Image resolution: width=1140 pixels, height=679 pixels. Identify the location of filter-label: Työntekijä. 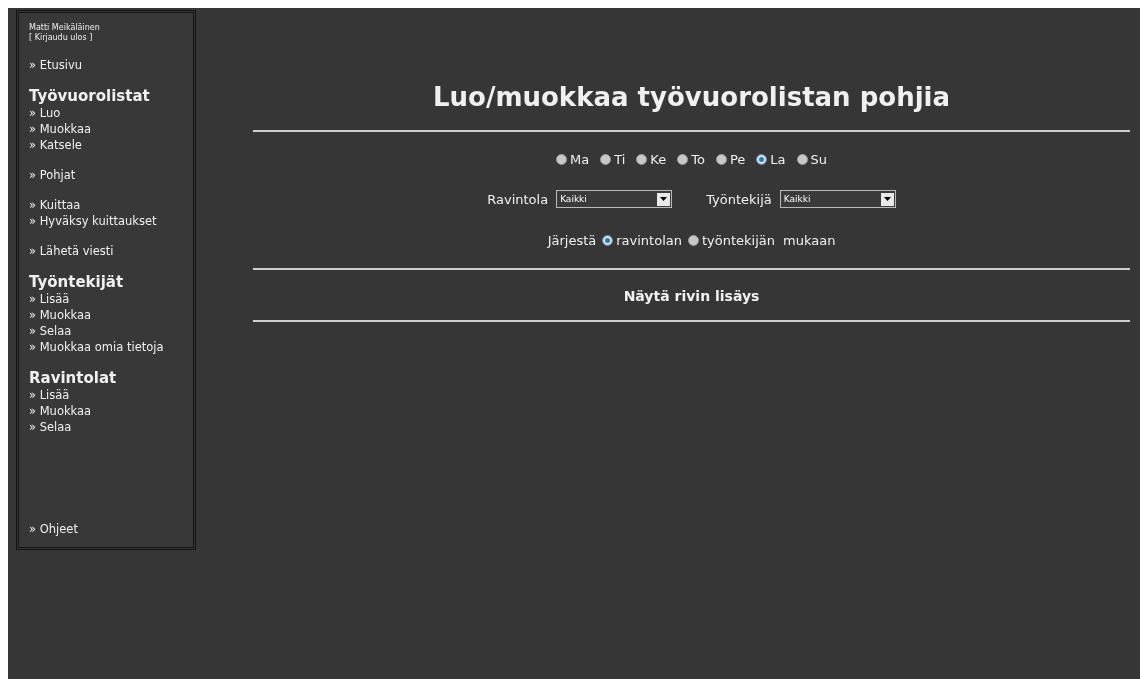
(739, 199).